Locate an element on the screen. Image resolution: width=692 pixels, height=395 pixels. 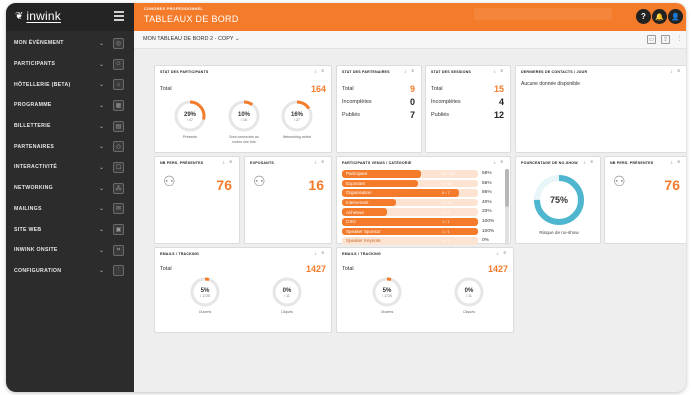
card-exhibitors: EXPOSANTS ⤓ ⊞ ⚇ 16 is located at coordinates (288, 200).